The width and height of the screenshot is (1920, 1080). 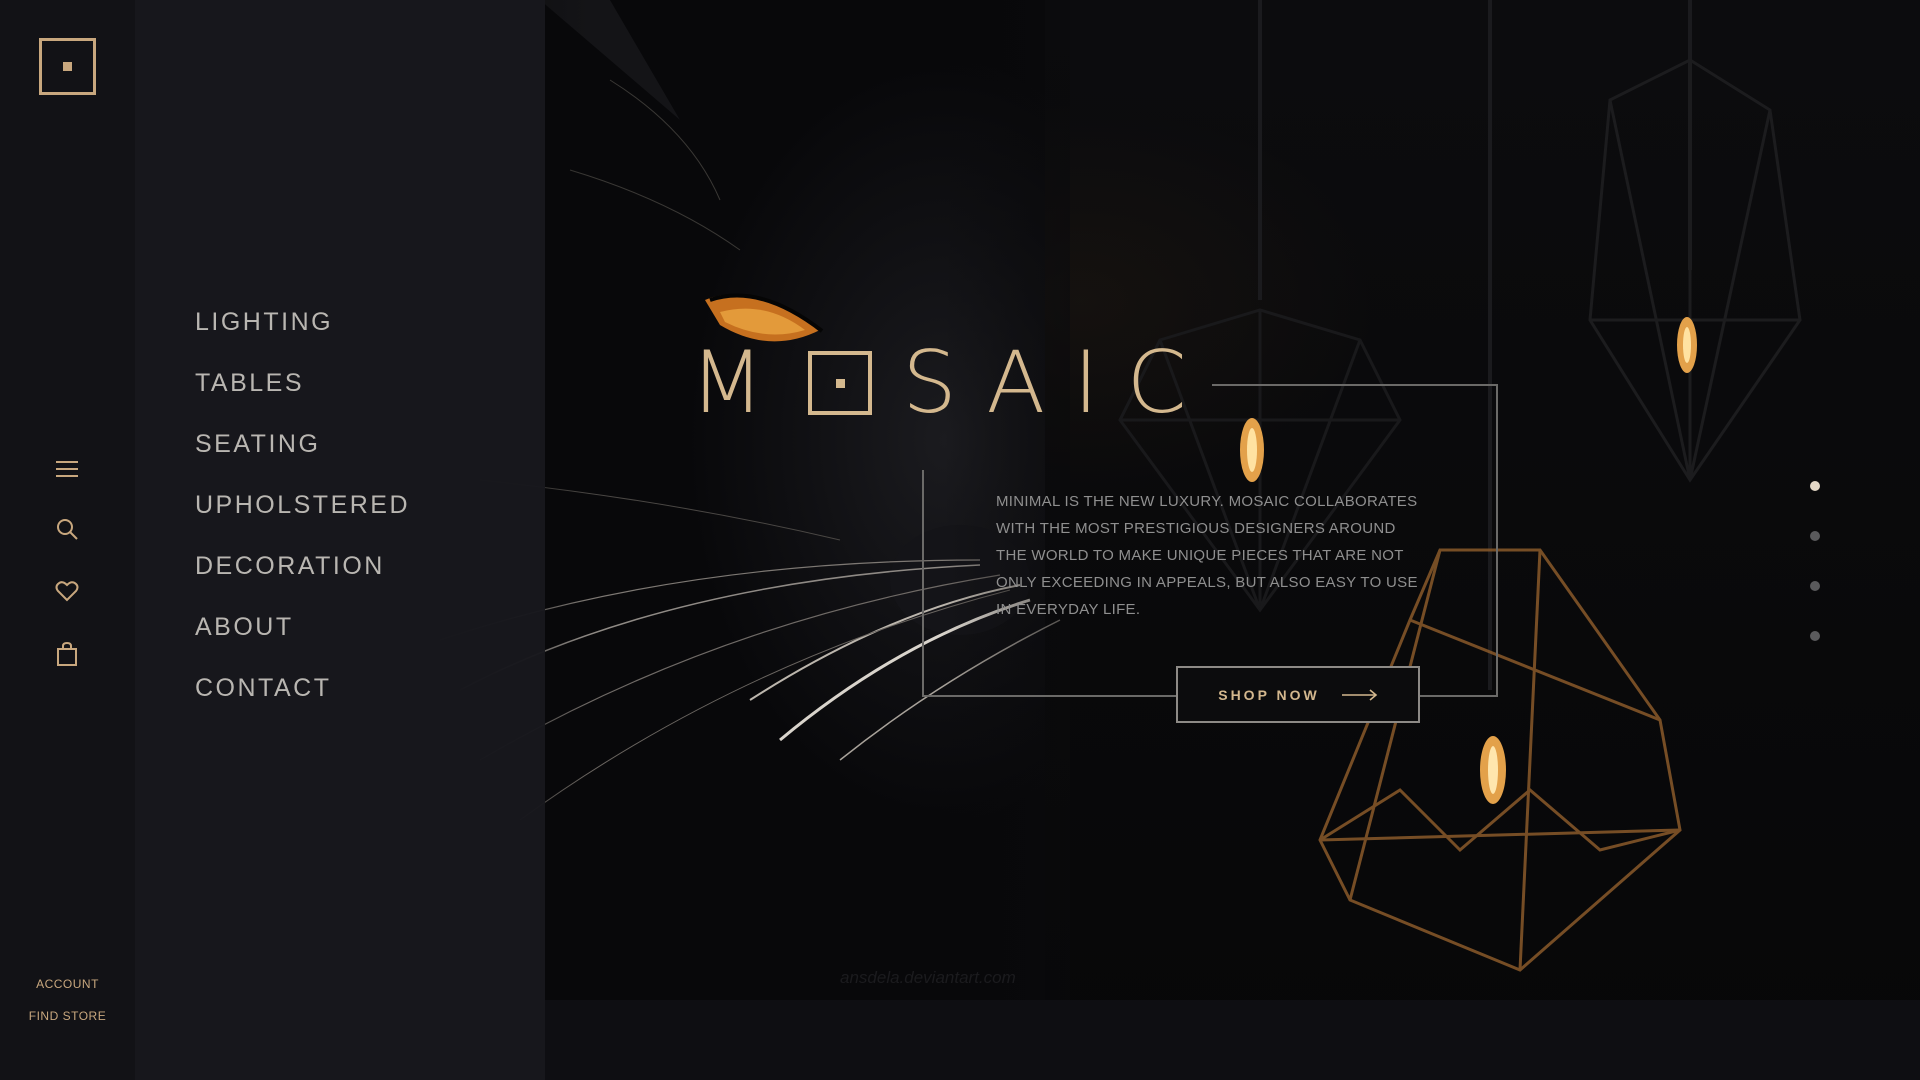 I want to click on brand-square-o-icon, so click(x=840, y=383).